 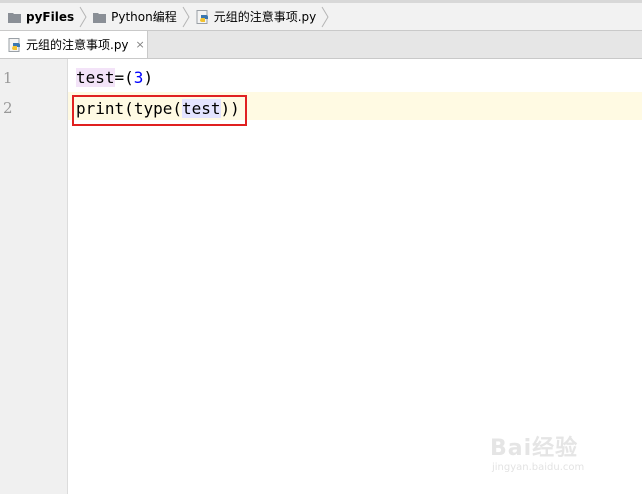 I want to click on code-number: 3, so click(x=138, y=77).